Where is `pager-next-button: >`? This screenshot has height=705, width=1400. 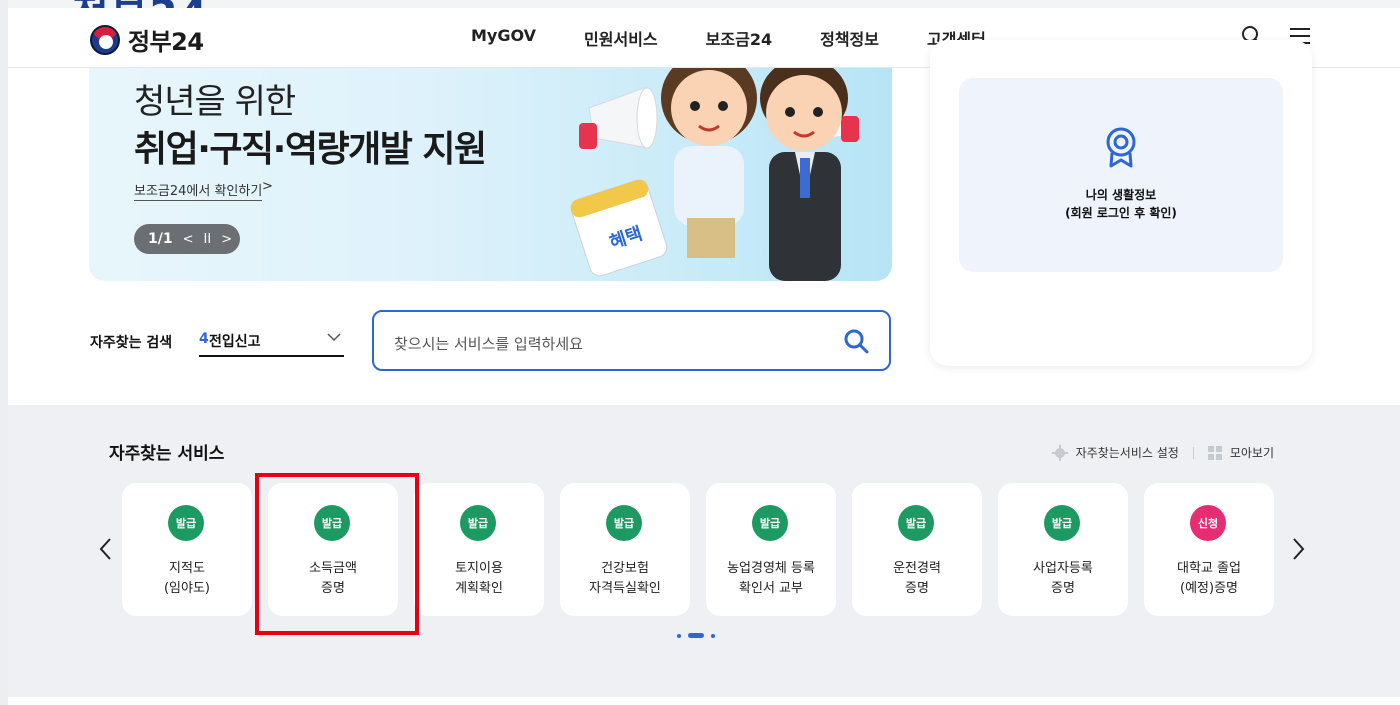
pager-next-button: > is located at coordinates (226, 239).